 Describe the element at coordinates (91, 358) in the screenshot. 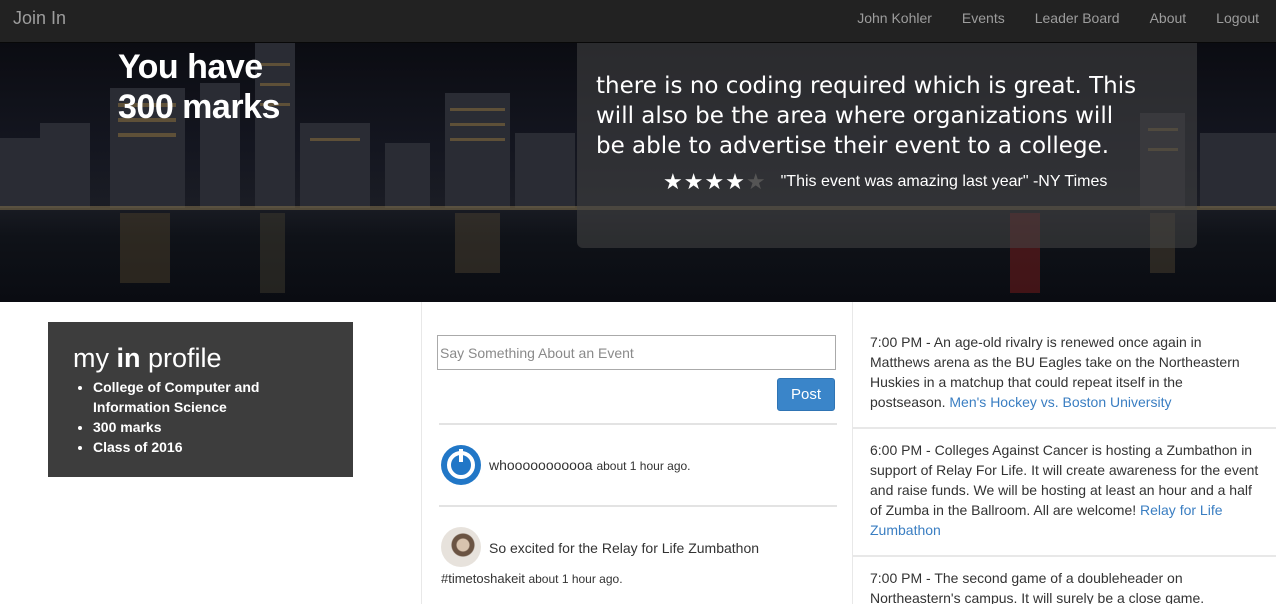

I see `profile-title-my: my` at that location.